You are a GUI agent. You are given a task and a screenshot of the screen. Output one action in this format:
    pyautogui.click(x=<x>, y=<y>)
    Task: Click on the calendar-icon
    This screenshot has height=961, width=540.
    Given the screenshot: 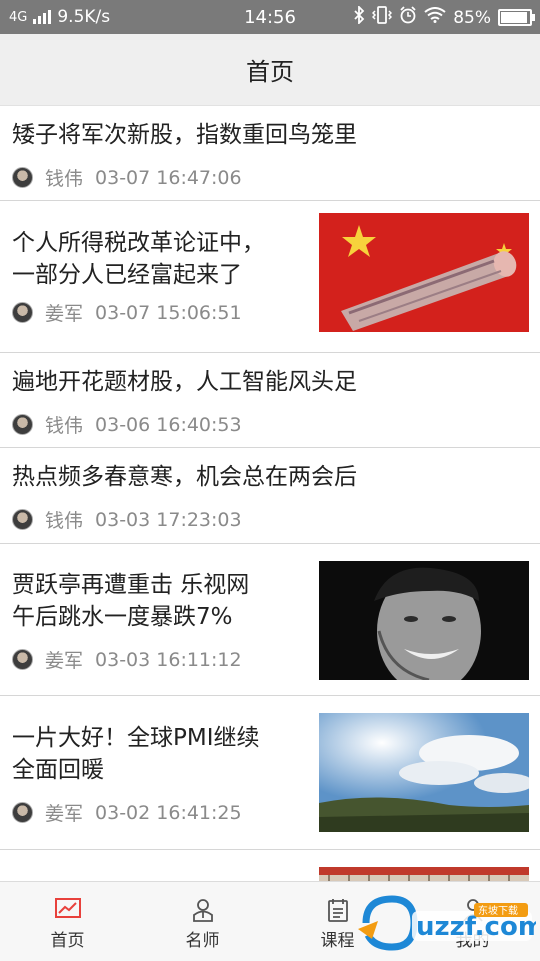 What is the action you would take?
    pyautogui.click(x=338, y=912)
    